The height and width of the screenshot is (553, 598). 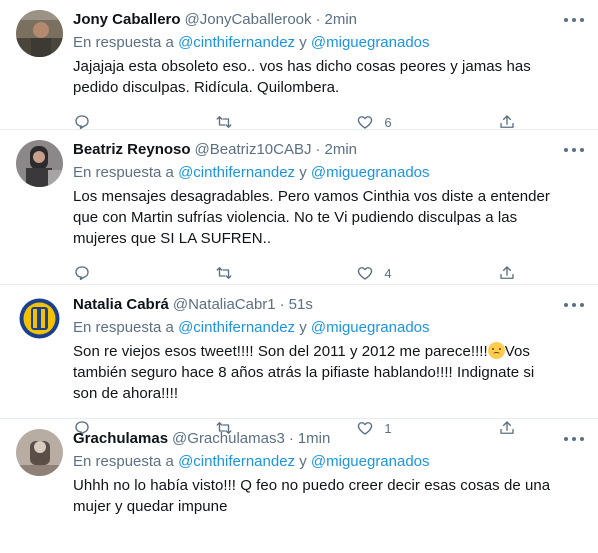 What do you see at coordinates (301, 305) in the screenshot?
I see `timestamp: 51s` at bounding box center [301, 305].